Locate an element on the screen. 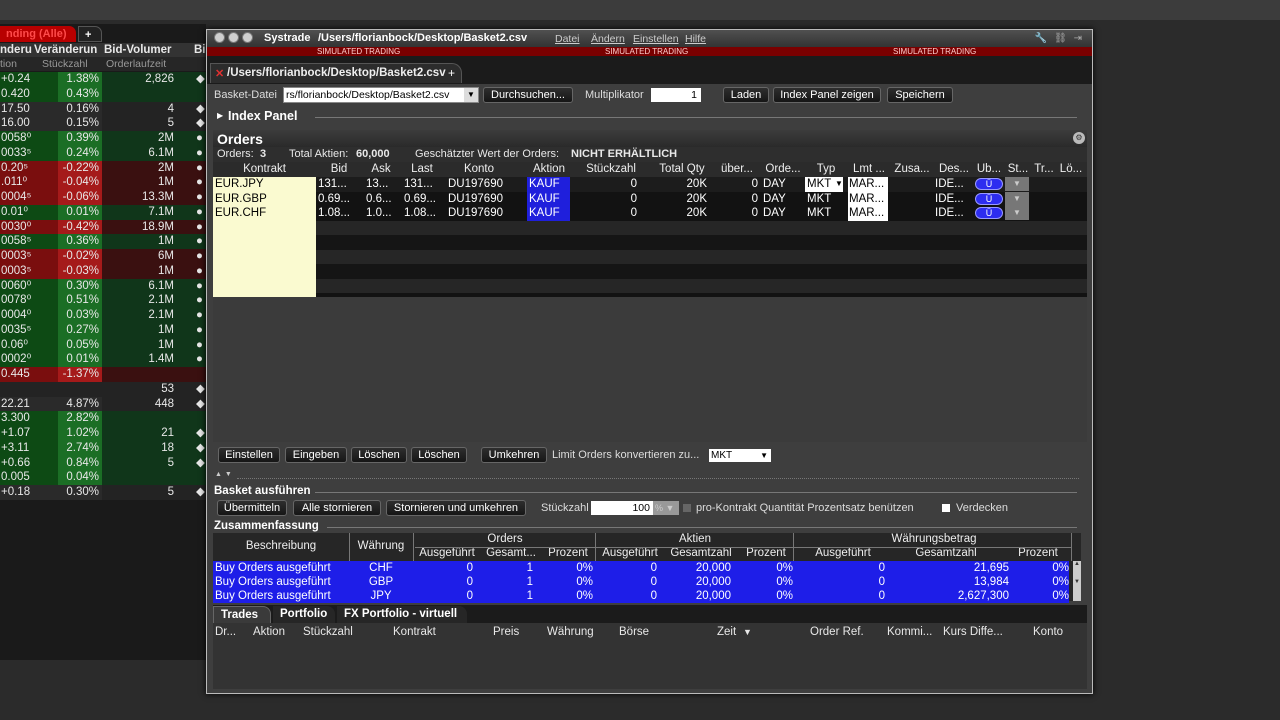  submit-button: Übermitteln is located at coordinates (252, 508).